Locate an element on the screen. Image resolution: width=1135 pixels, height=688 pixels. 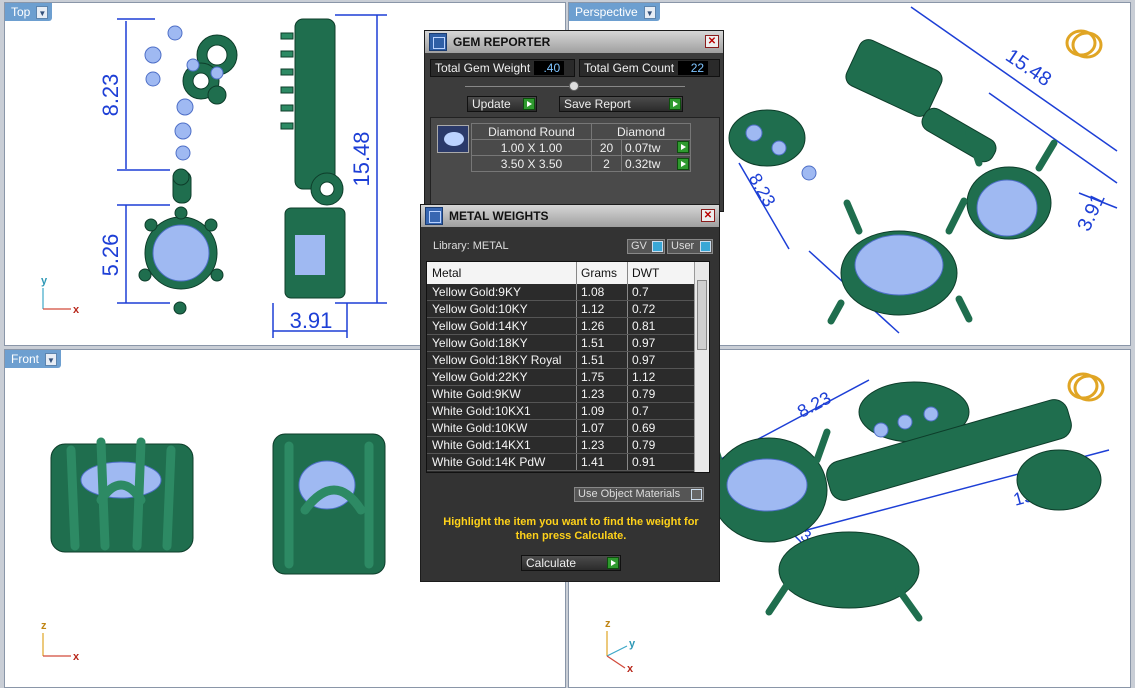
table-row: White Gold:10KW 1.07 0.69 is located at coordinates (568, 428).